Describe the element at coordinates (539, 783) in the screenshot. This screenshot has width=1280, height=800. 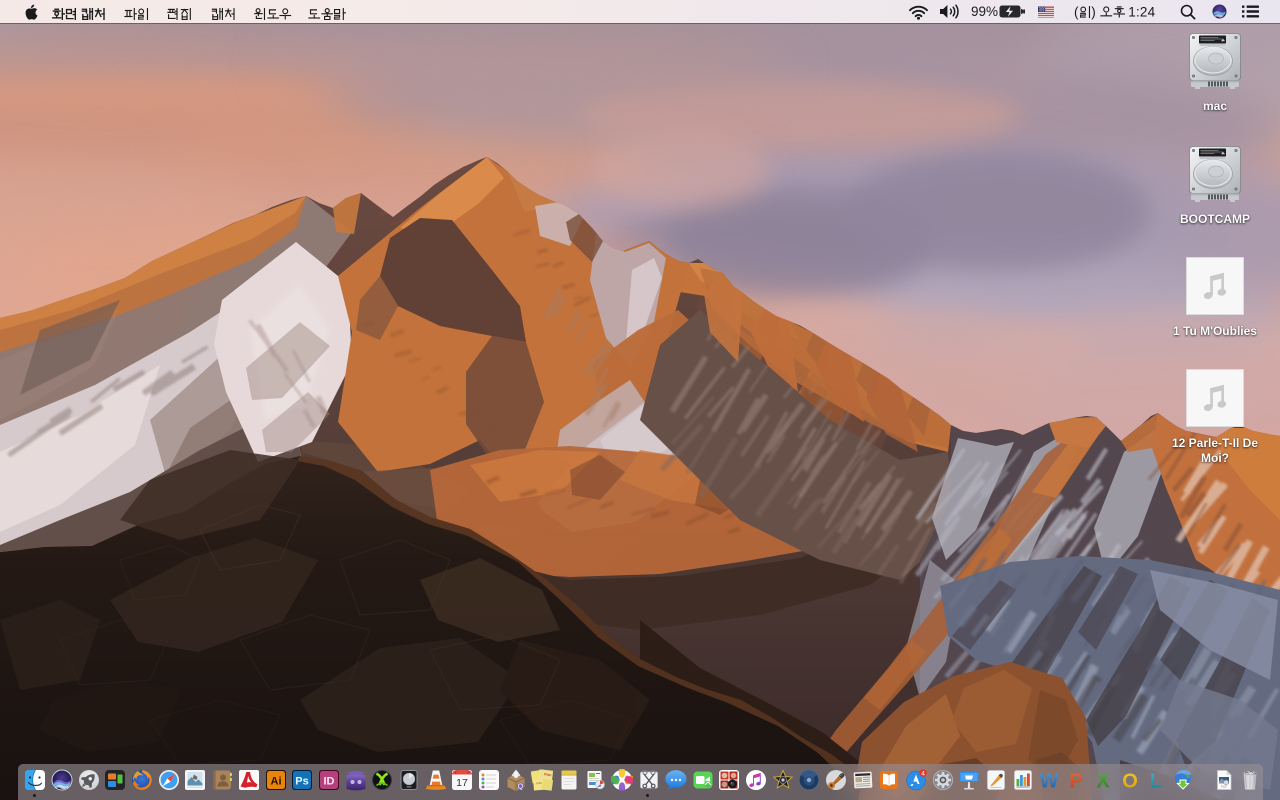
I see `svg-text: note` at that location.